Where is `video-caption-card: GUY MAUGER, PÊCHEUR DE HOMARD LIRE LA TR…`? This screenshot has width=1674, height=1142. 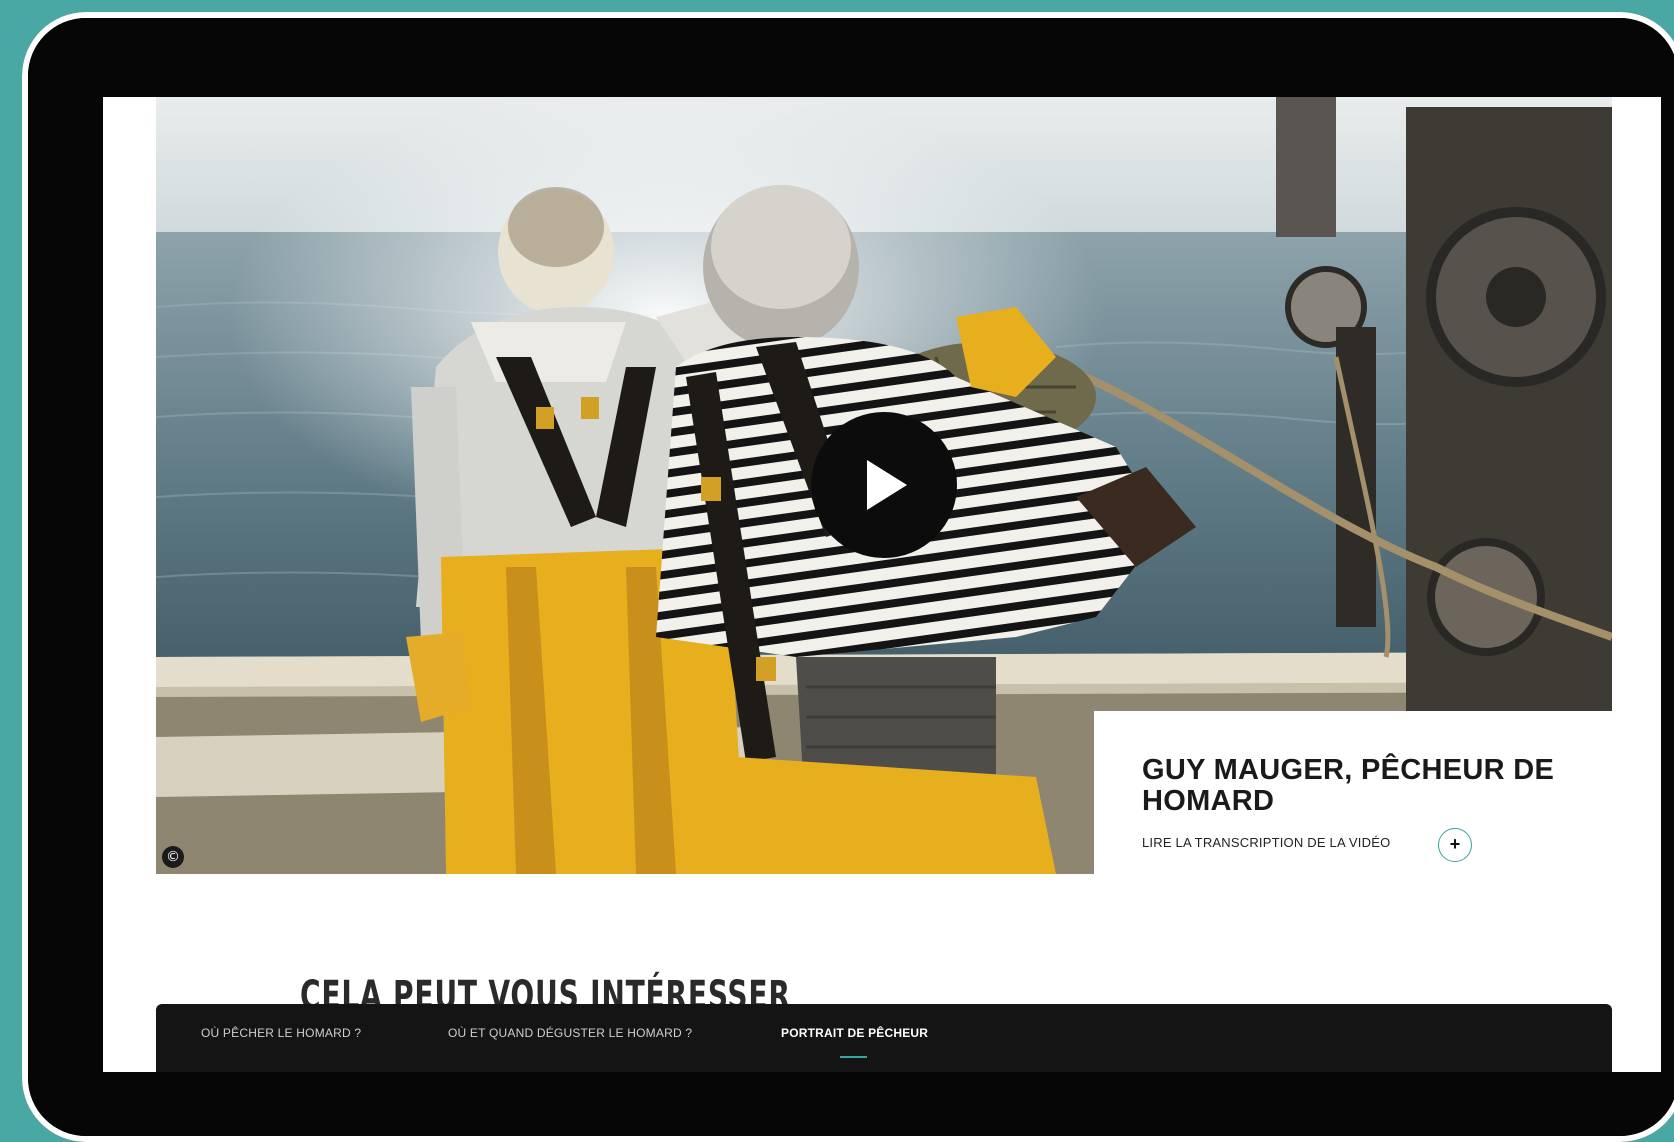 video-caption-card: GUY MAUGER, PÊCHEUR DE HOMARD LIRE LA TR… is located at coordinates (1353, 792).